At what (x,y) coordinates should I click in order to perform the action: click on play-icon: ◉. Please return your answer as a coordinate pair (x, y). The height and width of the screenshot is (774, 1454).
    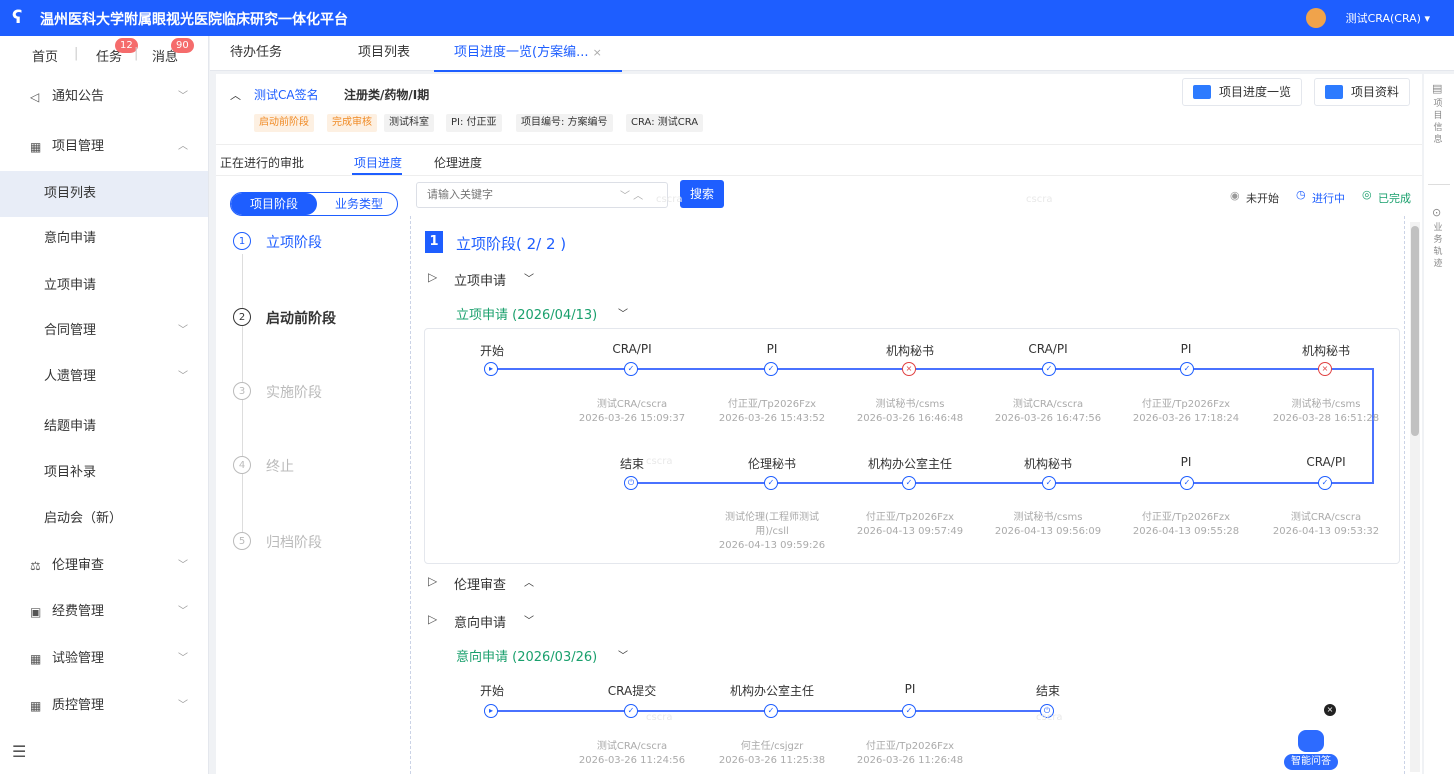
    Looking at the image, I should click on (1235, 195).